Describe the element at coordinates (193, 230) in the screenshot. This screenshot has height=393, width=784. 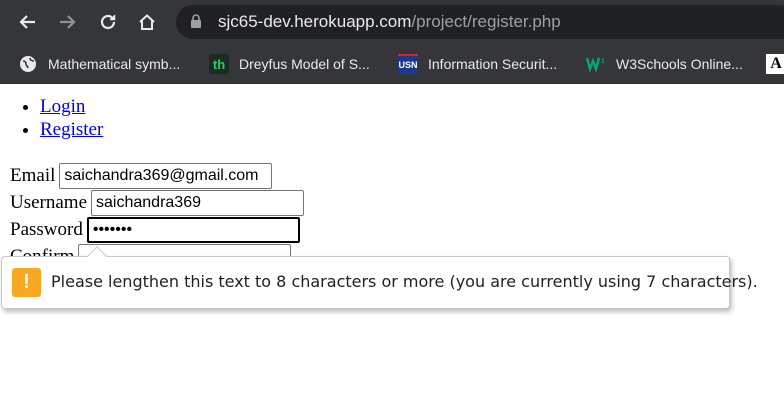
I see `password-field` at that location.